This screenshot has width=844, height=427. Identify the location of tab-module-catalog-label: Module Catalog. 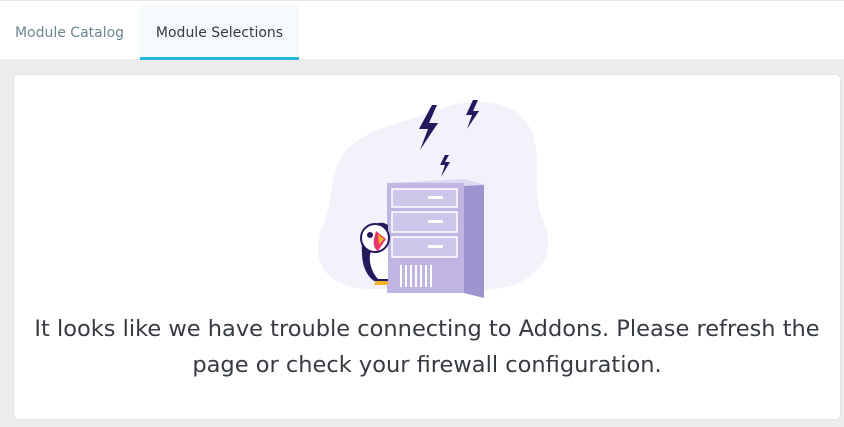
(69, 32).